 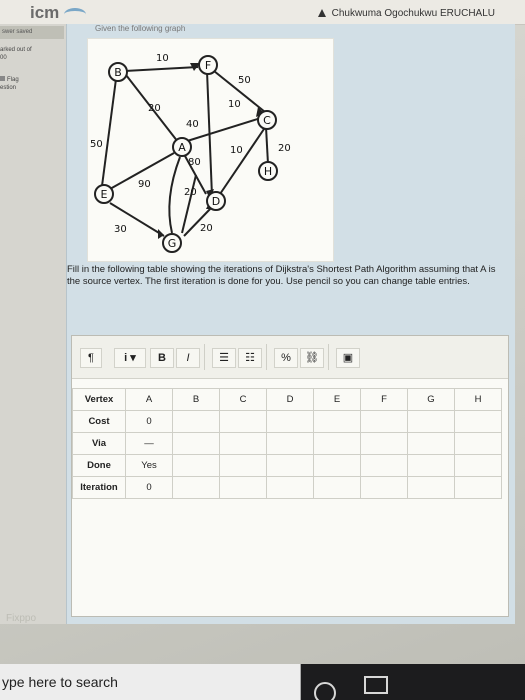 What do you see at coordinates (376, 685) in the screenshot?
I see `task-view-icon` at bounding box center [376, 685].